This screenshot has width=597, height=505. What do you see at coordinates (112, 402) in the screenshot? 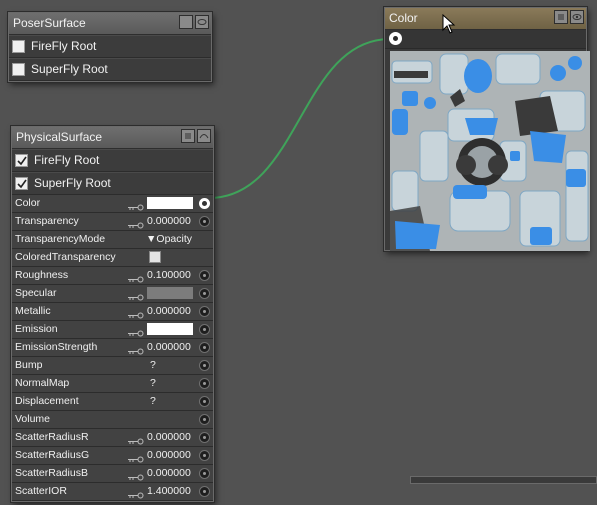
I see `param-row-displacement: Displacement?` at bounding box center [112, 402].